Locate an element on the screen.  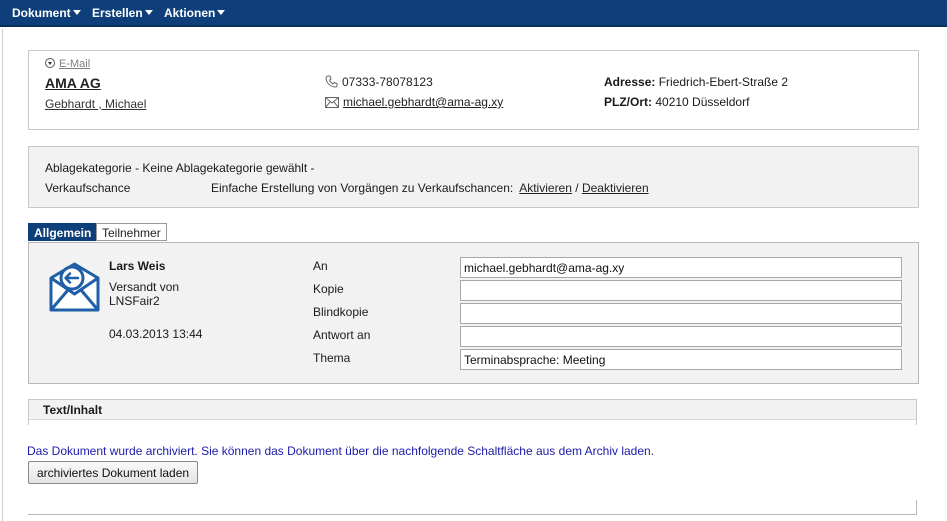
email-address: michael.gebhardt@ama-ag.xy is located at coordinates (414, 102).